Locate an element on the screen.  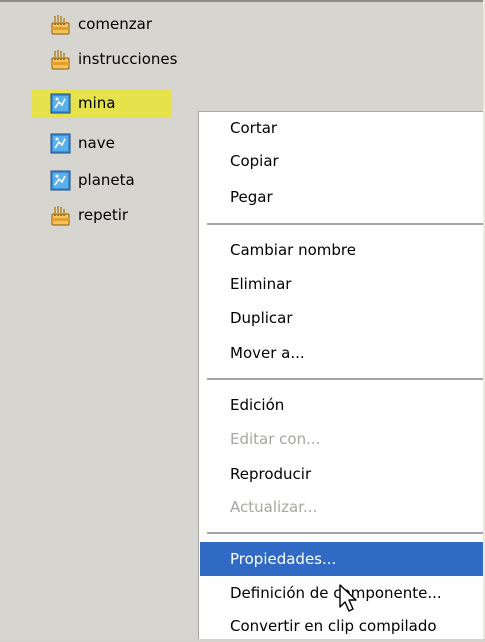
menu-item-pegar: Pegar is located at coordinates (251, 197).